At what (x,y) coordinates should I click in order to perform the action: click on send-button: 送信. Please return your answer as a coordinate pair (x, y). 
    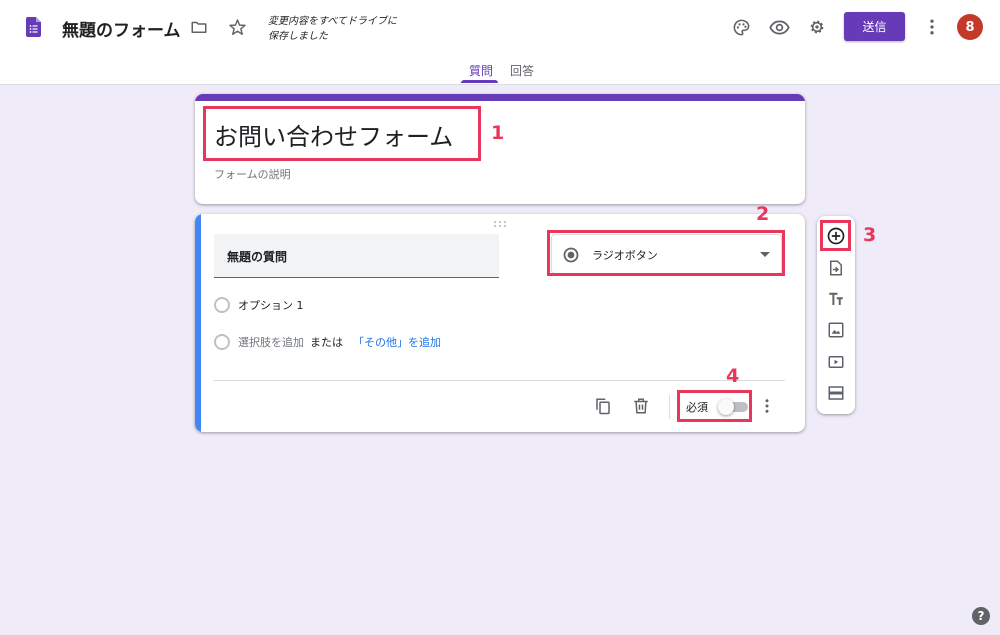
    Looking at the image, I should click on (874, 26).